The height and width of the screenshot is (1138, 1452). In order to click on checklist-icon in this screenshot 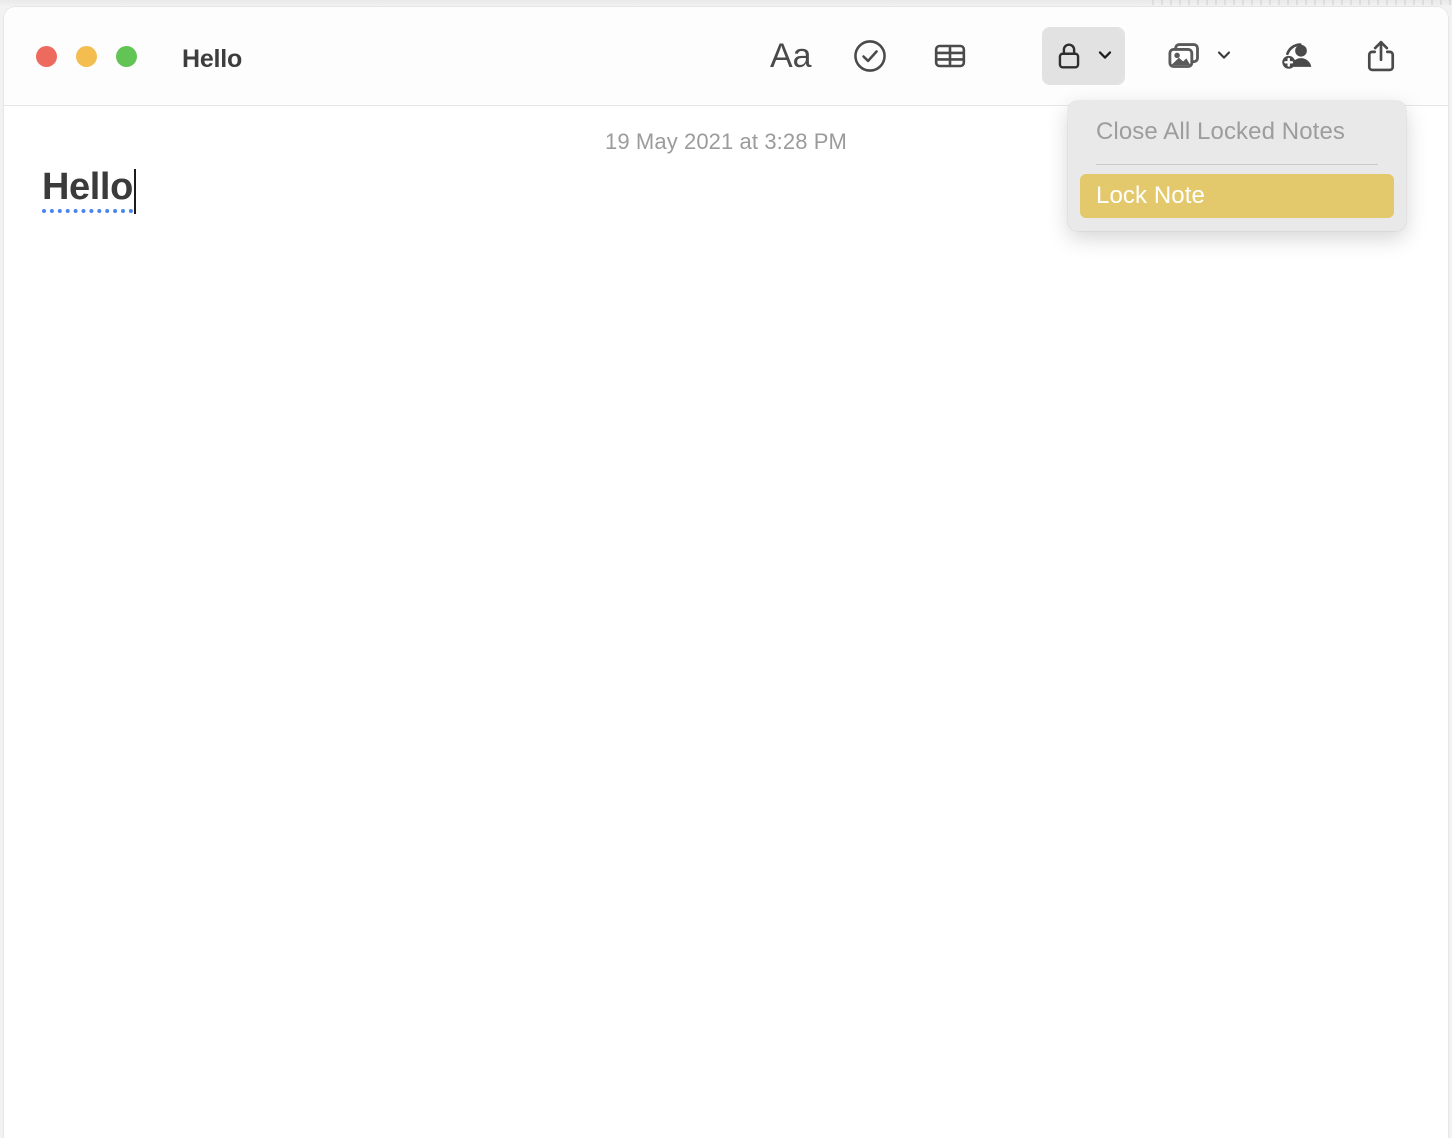, I will do `click(870, 56)`.